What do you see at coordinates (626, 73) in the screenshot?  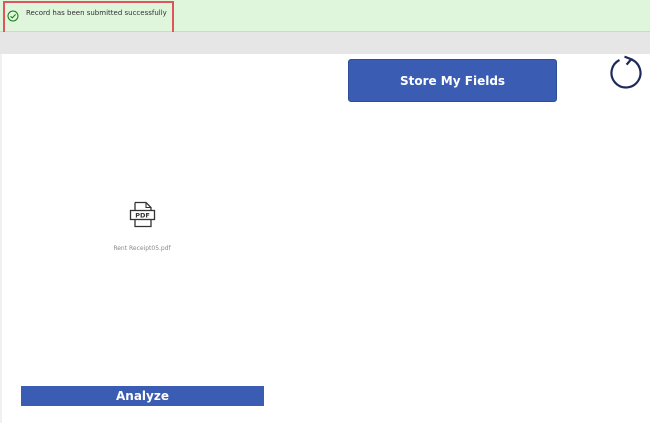 I see `refresh-icon` at bounding box center [626, 73].